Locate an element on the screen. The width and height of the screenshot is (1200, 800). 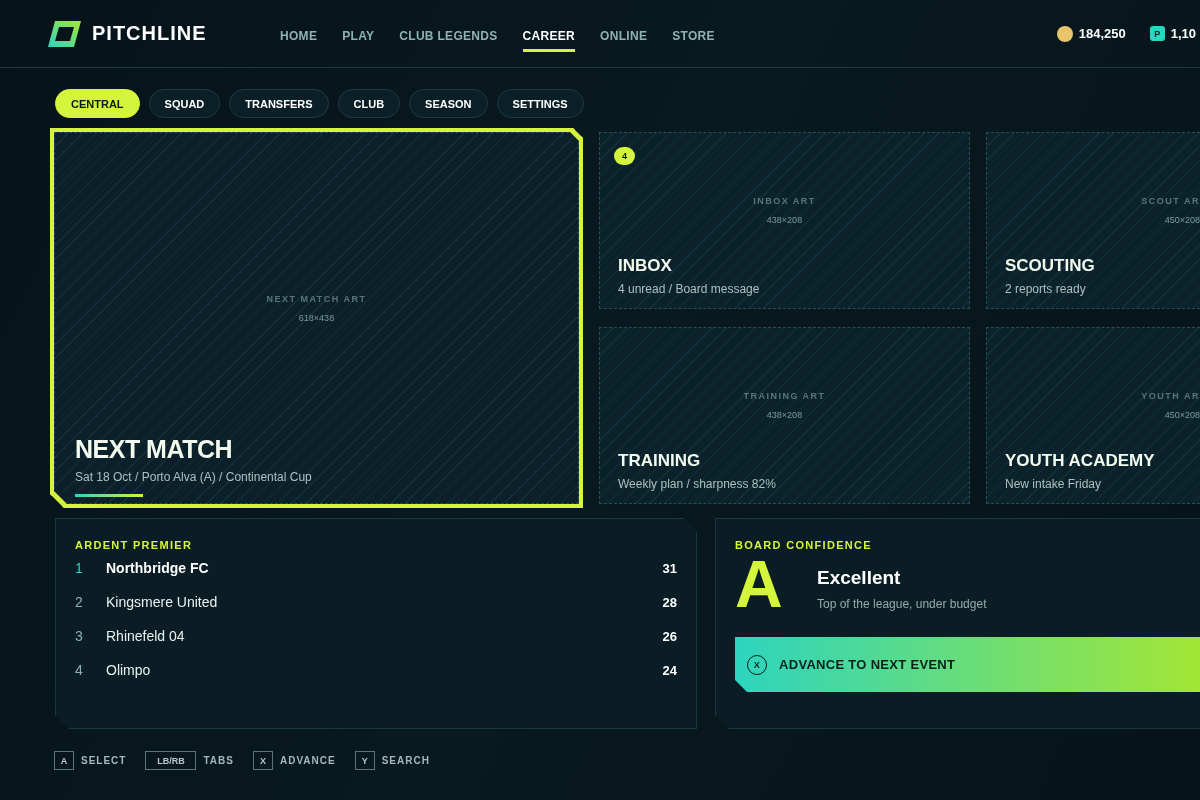
tile-card: INBOX ART 438×208 4 INBOX 4 unread / Board message is located at coordinates (784, 220).